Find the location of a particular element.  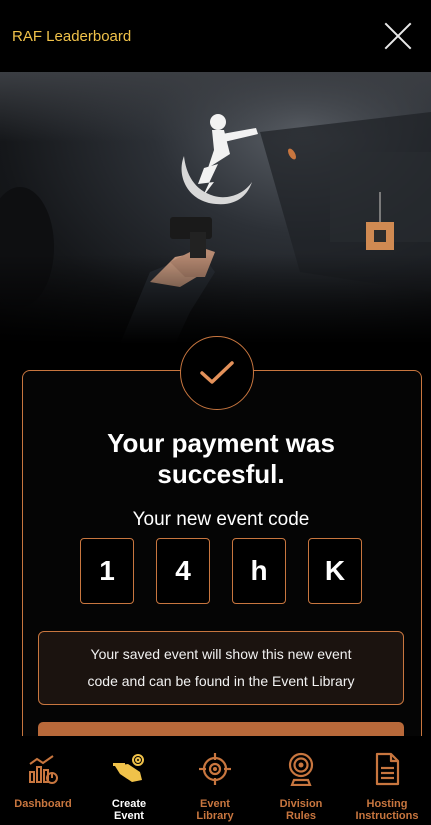

success-check-badge is located at coordinates (217, 373).